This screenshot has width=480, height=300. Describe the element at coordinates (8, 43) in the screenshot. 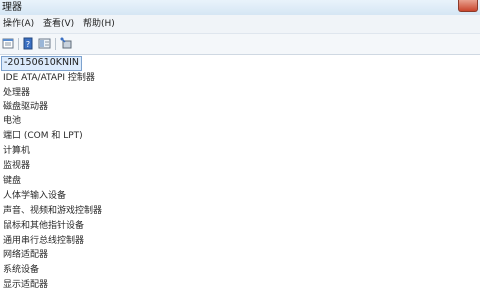

I see `properties-icon` at that location.